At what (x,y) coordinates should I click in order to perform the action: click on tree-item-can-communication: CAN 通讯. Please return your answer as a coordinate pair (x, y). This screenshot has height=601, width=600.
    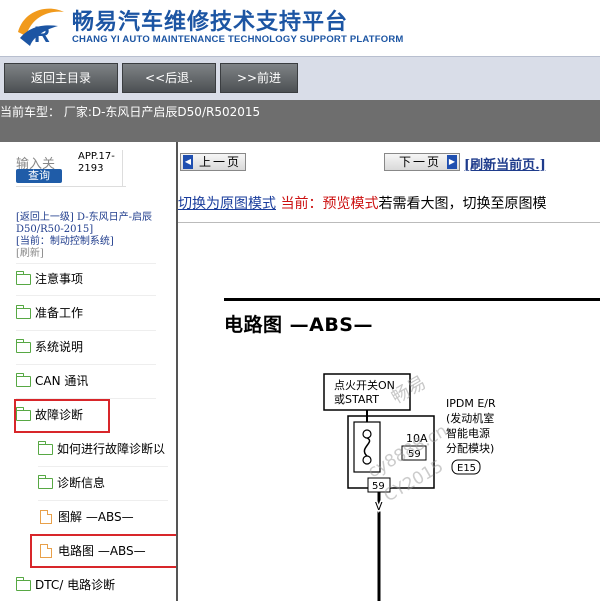
    Looking at the image, I should click on (52, 381).